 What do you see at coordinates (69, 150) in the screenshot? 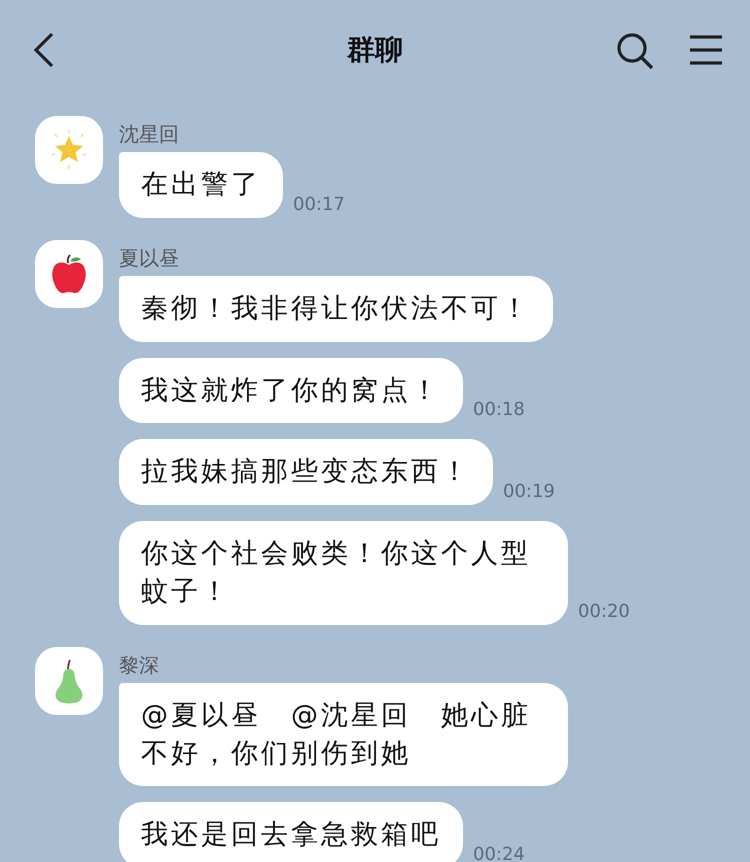
I see `star-icon` at bounding box center [69, 150].